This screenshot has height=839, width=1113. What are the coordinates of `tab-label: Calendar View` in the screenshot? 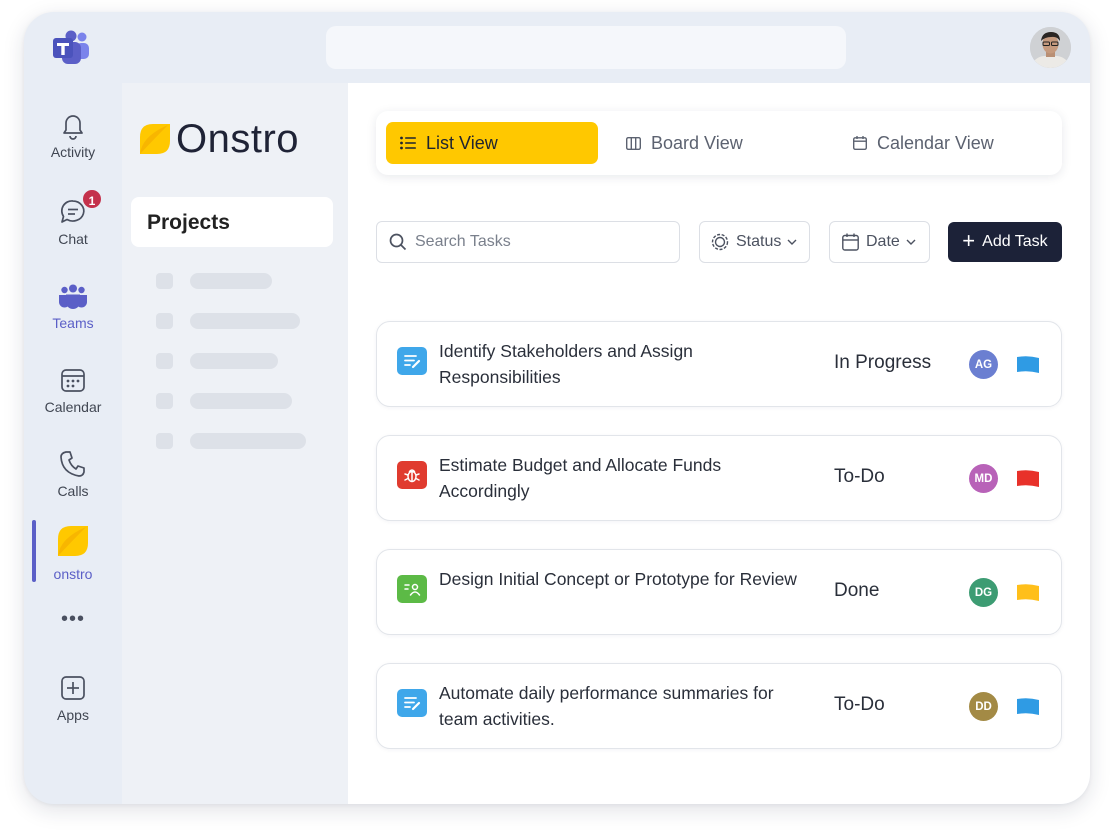 It's located at (935, 142).